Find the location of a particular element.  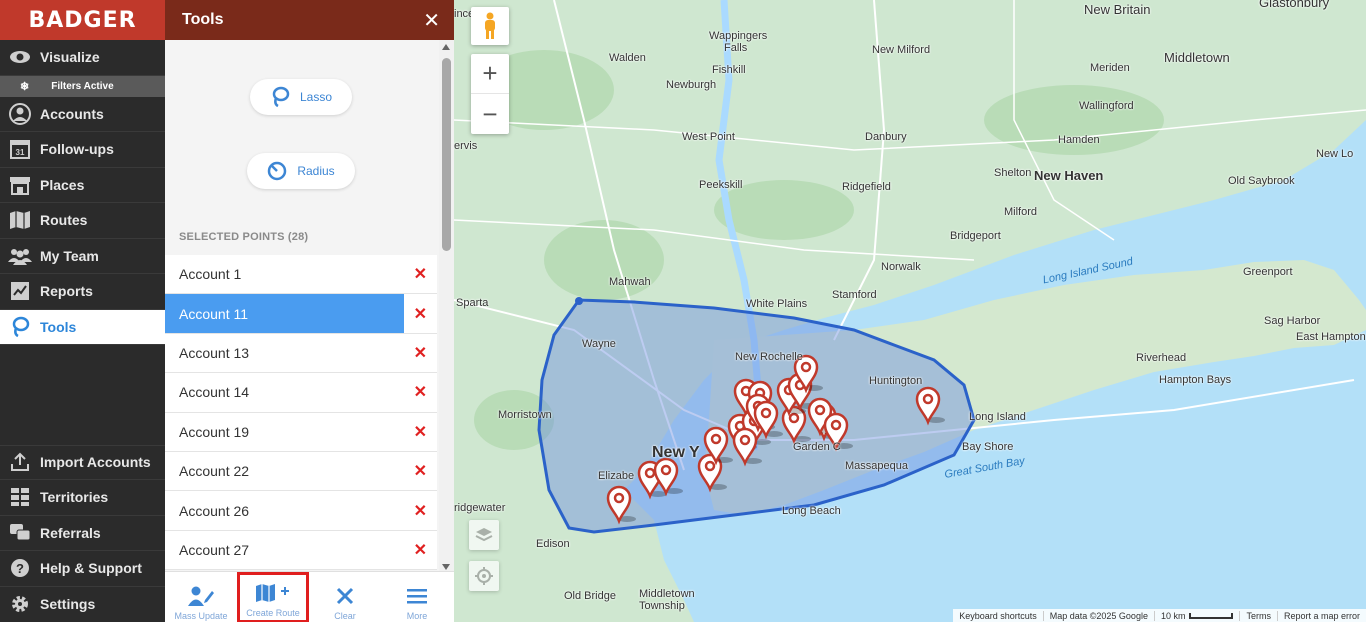

panel-scrollbar is located at coordinates (446, 305).